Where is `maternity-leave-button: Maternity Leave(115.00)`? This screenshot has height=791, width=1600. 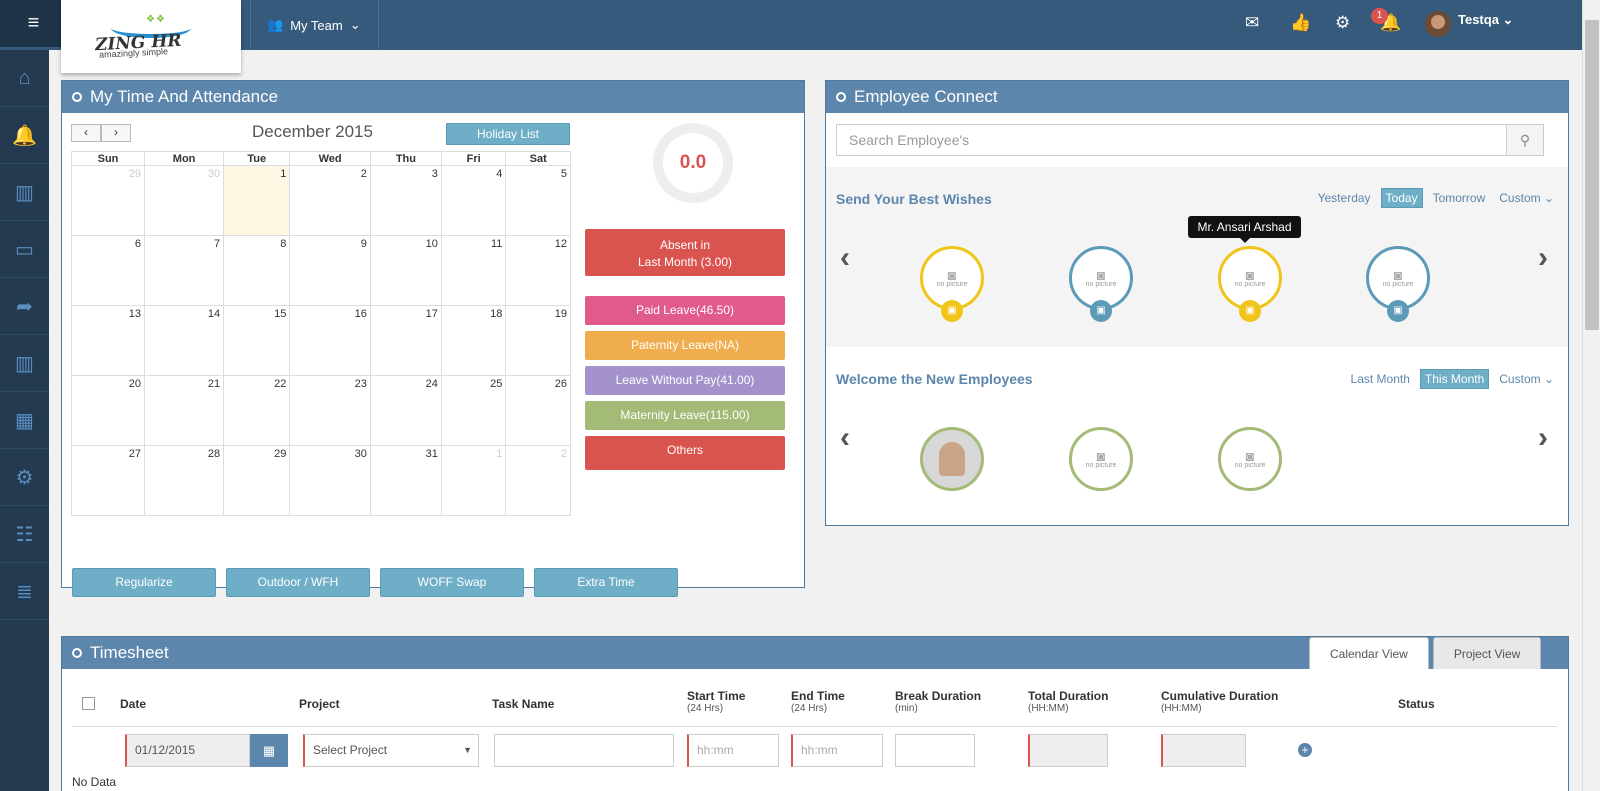 maternity-leave-button: Maternity Leave(115.00) is located at coordinates (685, 415).